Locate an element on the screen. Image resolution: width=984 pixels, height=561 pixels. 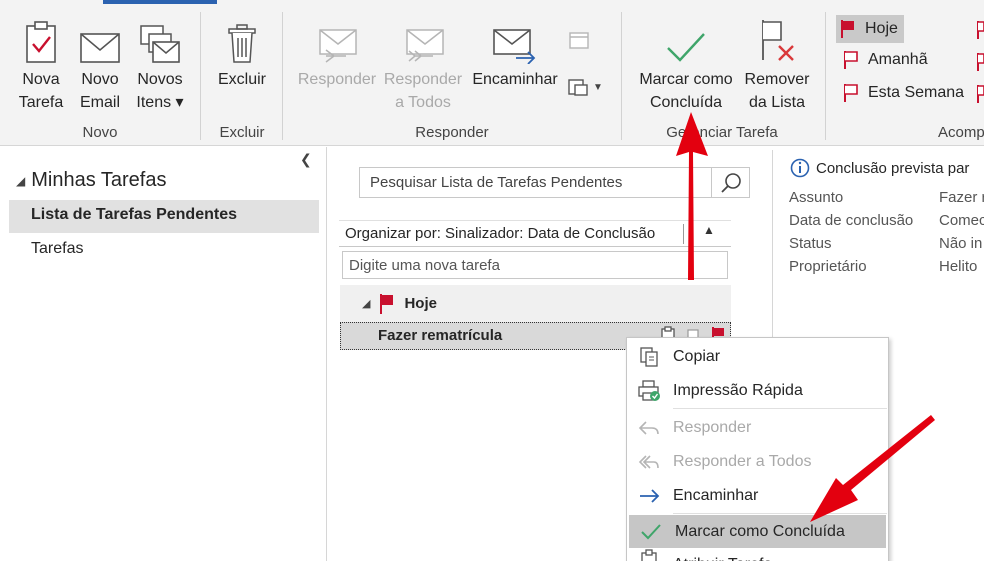
remove-from-list-button: Remover da Lista is located at coordinates (777, 64).